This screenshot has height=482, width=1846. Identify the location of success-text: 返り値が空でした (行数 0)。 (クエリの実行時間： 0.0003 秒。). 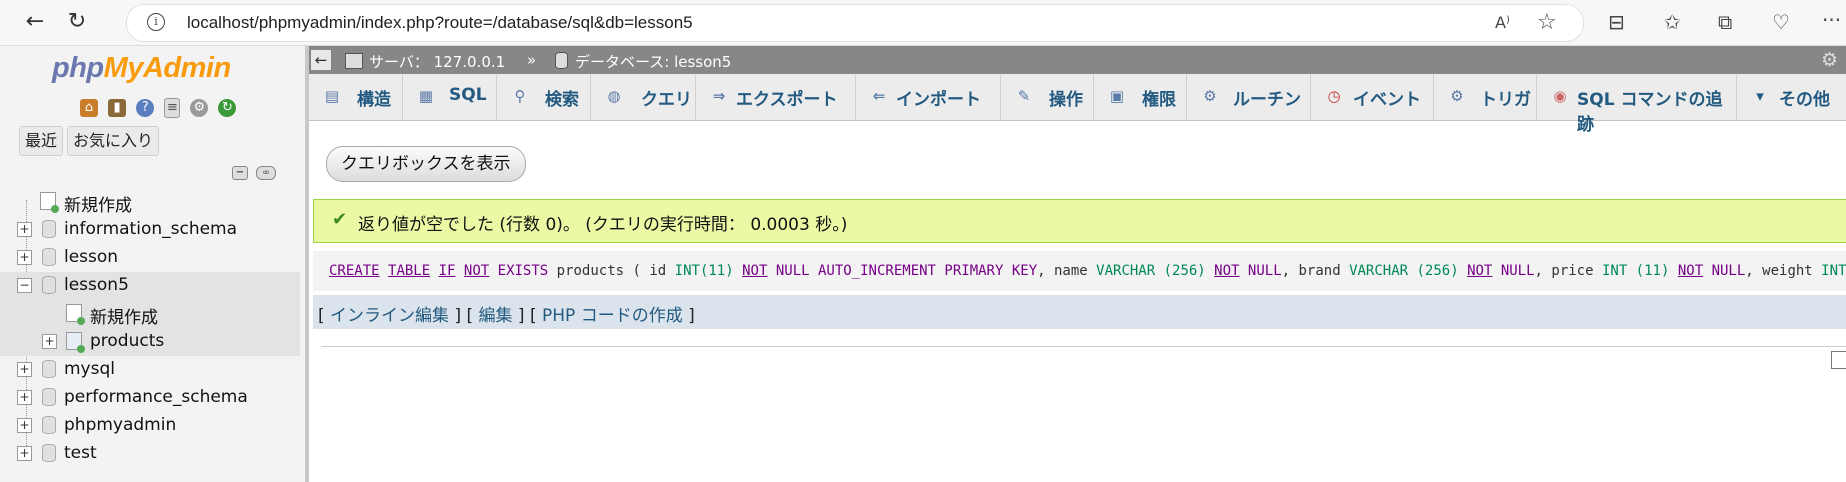
(603, 225).